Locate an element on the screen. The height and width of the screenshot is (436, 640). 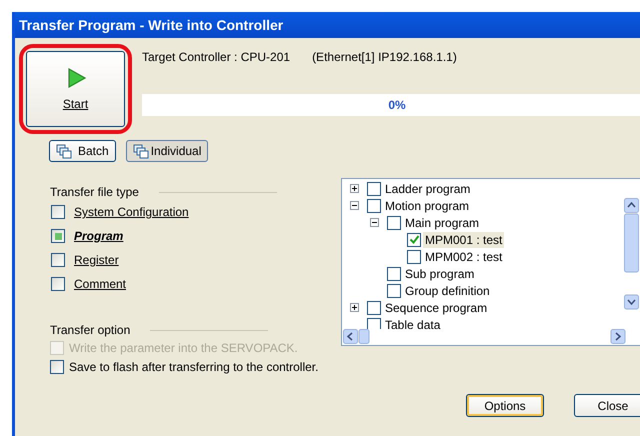
start-button: Start is located at coordinates (75, 89).